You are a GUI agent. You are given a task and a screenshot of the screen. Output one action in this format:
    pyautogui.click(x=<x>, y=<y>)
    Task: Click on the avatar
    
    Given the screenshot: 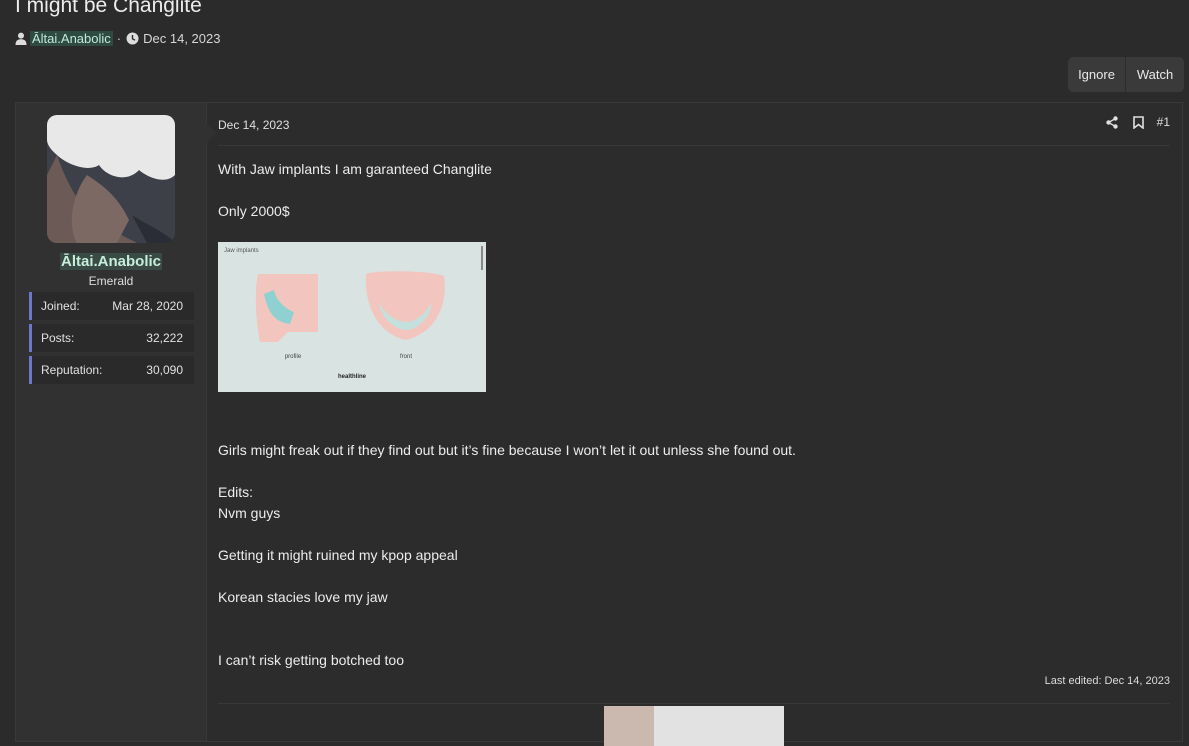 What is the action you would take?
    pyautogui.click(x=111, y=179)
    